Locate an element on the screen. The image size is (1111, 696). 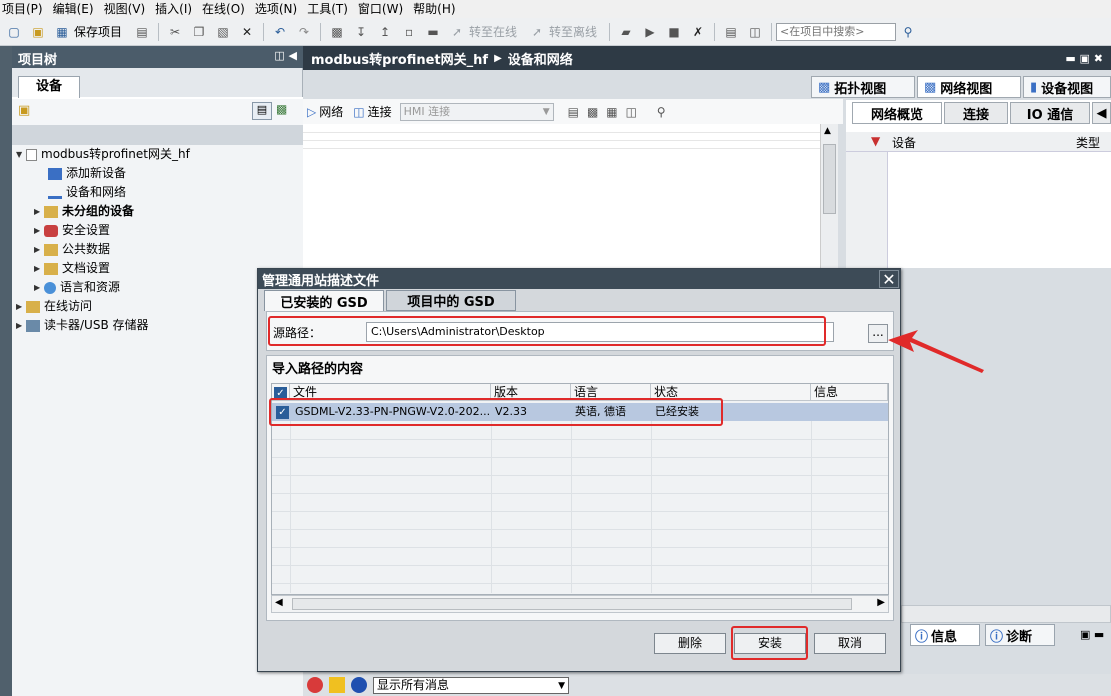
tab-device-view: ▮ 设备视图 is located at coordinates (1067, 87).